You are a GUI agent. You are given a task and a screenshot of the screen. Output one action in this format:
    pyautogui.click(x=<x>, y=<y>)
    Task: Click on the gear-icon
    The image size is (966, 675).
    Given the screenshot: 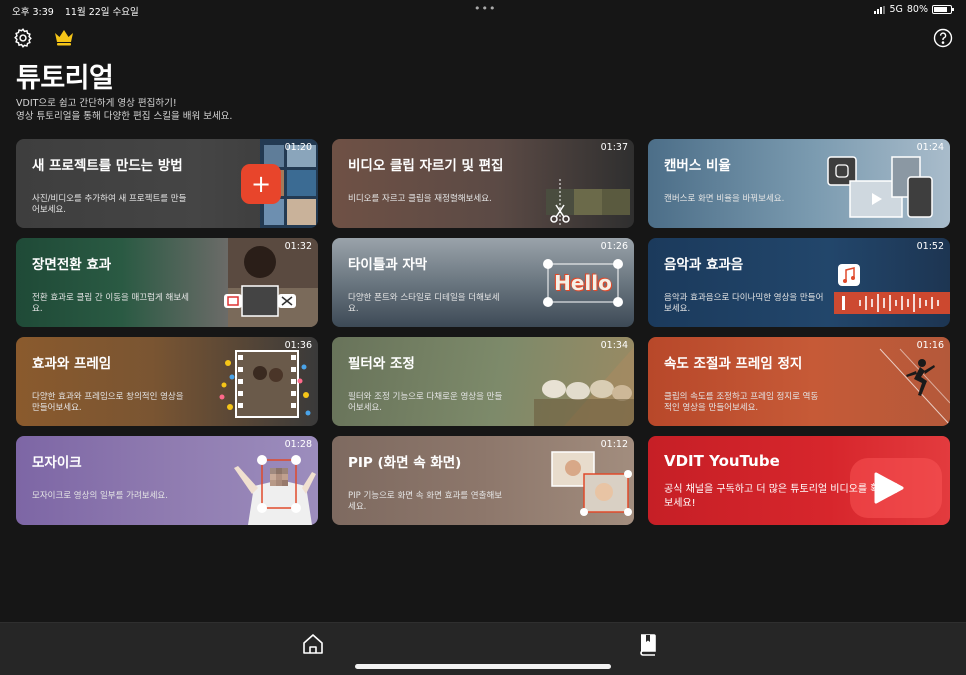 What is the action you would take?
    pyautogui.click(x=23, y=38)
    